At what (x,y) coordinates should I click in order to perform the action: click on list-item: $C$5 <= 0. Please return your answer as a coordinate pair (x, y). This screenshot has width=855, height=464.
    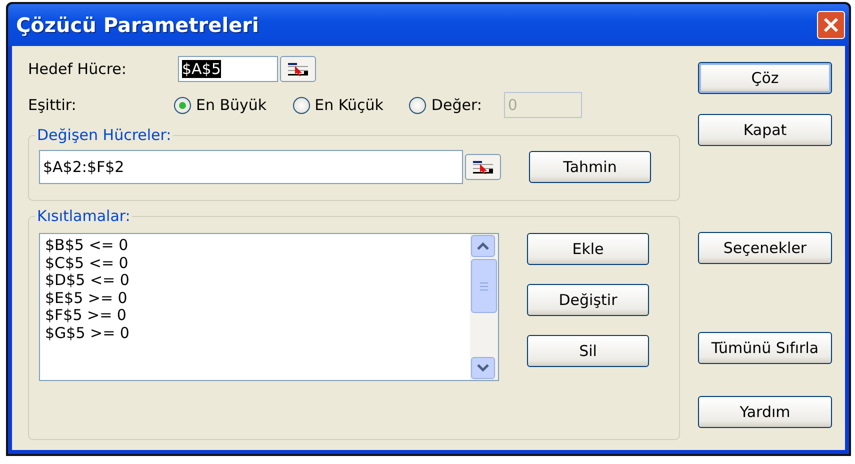
    Looking at the image, I should click on (255, 263).